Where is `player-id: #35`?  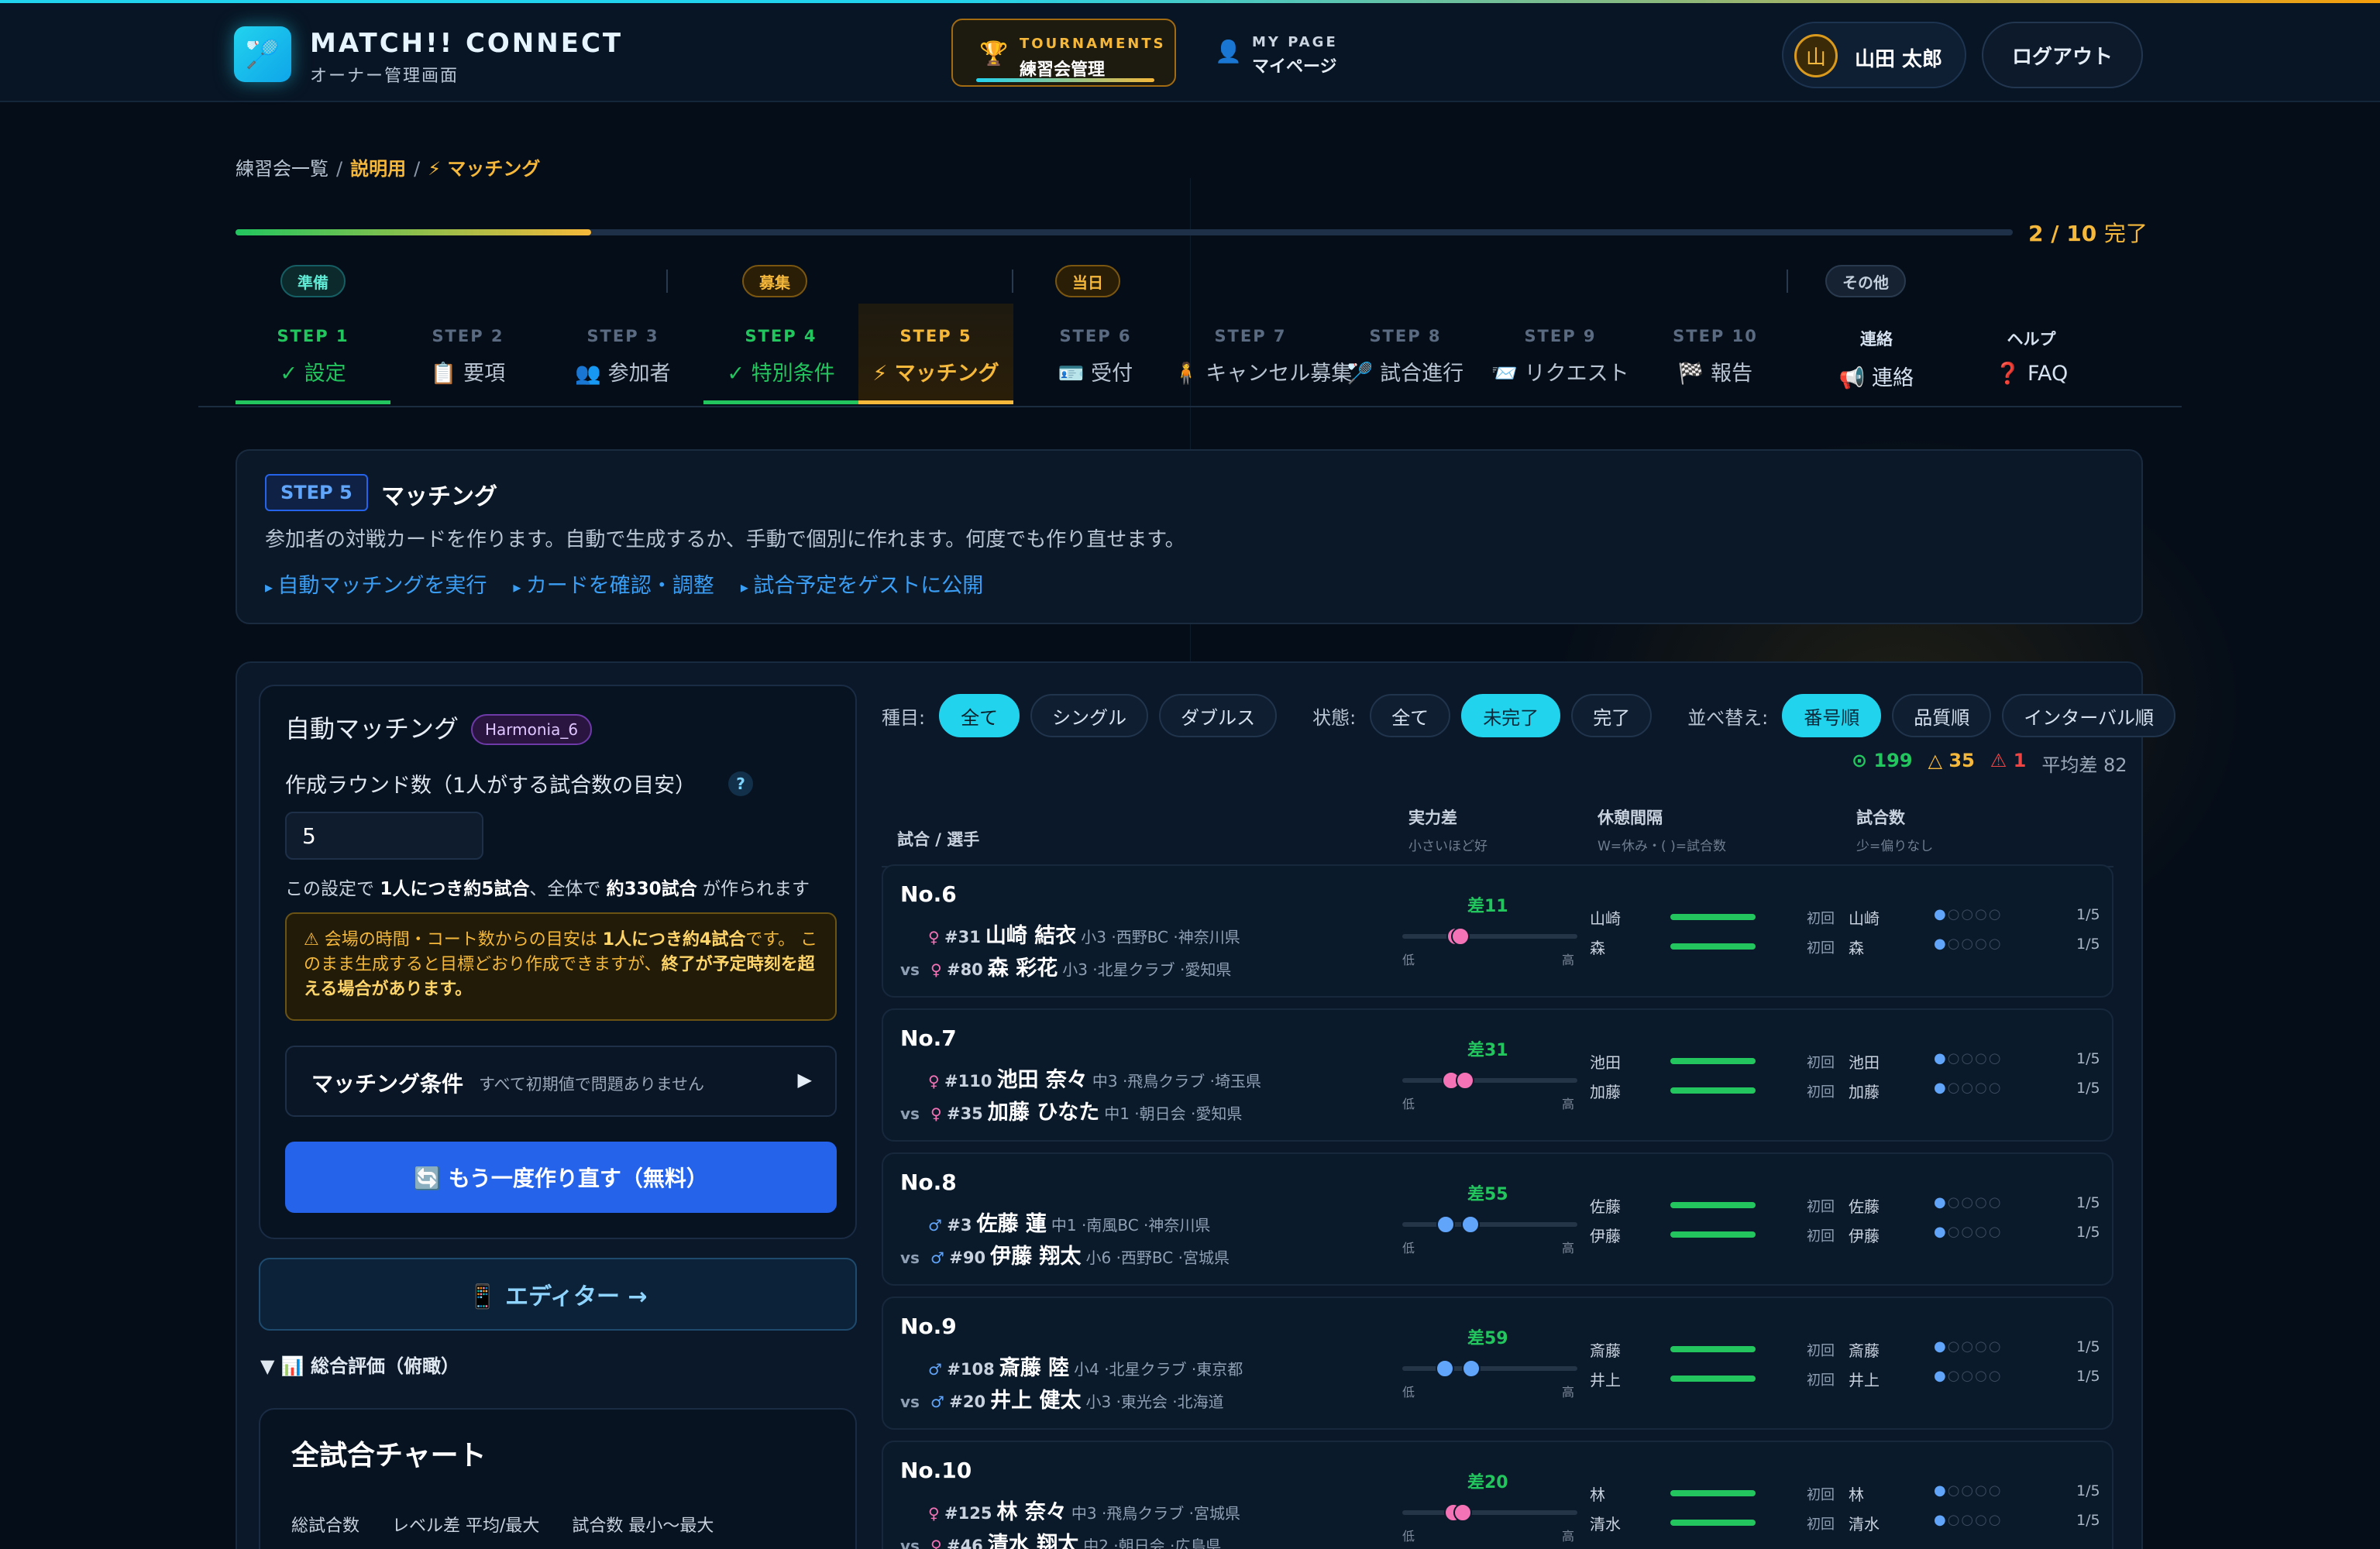
player-id: #35 is located at coordinates (965, 1113).